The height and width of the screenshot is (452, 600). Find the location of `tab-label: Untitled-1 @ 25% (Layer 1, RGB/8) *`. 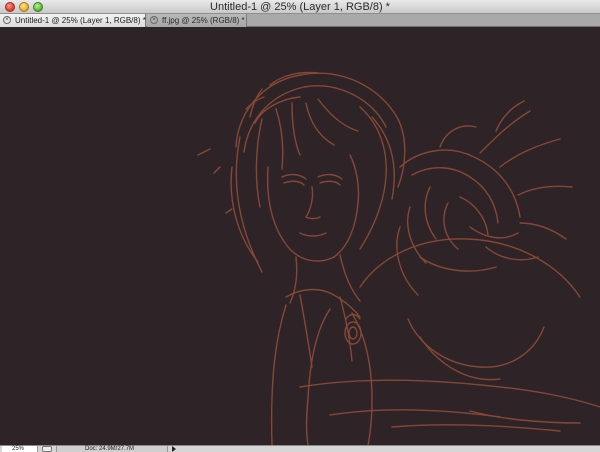

tab-label: Untitled-1 @ 25% (Layer 1, RGB/8) * is located at coordinates (80, 20).